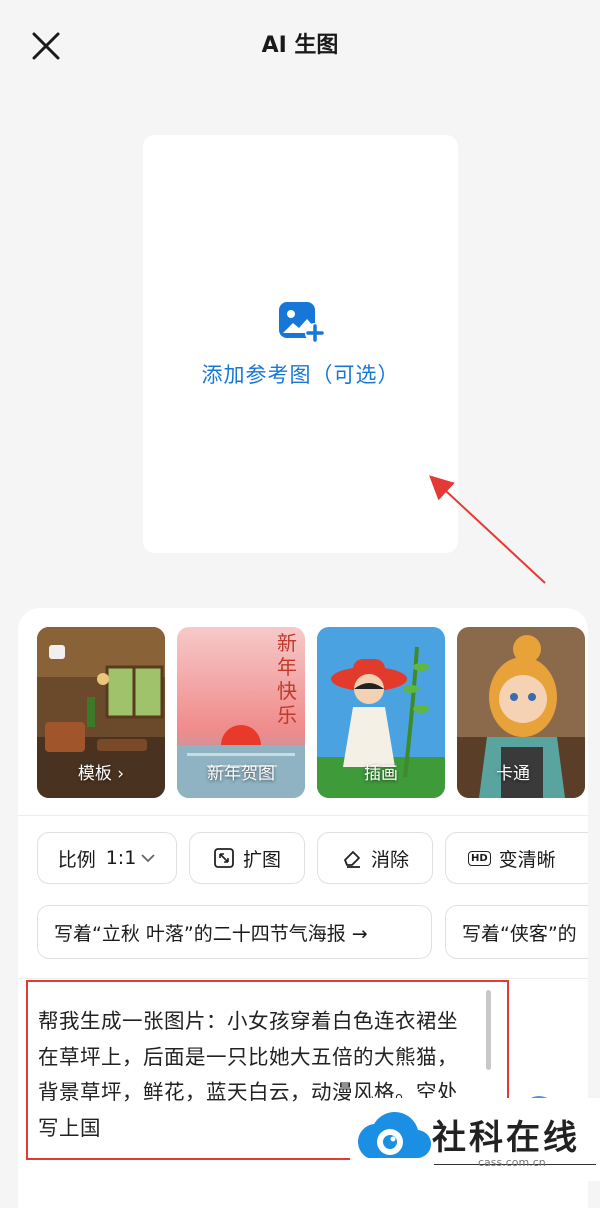 This screenshot has width=600, height=1208. Describe the element at coordinates (381, 774) in the screenshot. I see `template-label: 插画` at that location.